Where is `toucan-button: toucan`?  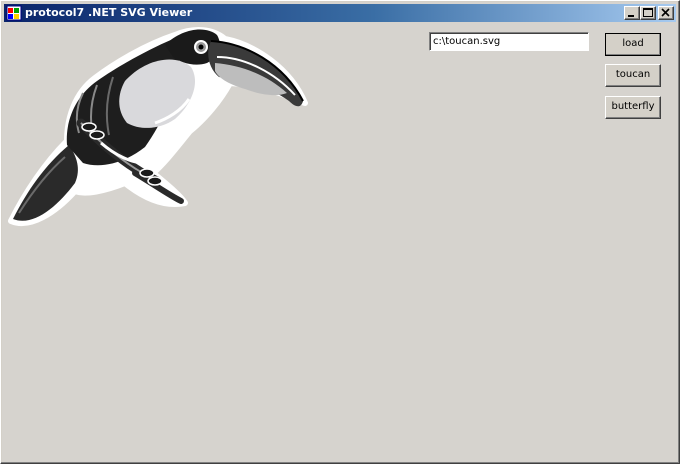
toucan-button: toucan is located at coordinates (633, 75).